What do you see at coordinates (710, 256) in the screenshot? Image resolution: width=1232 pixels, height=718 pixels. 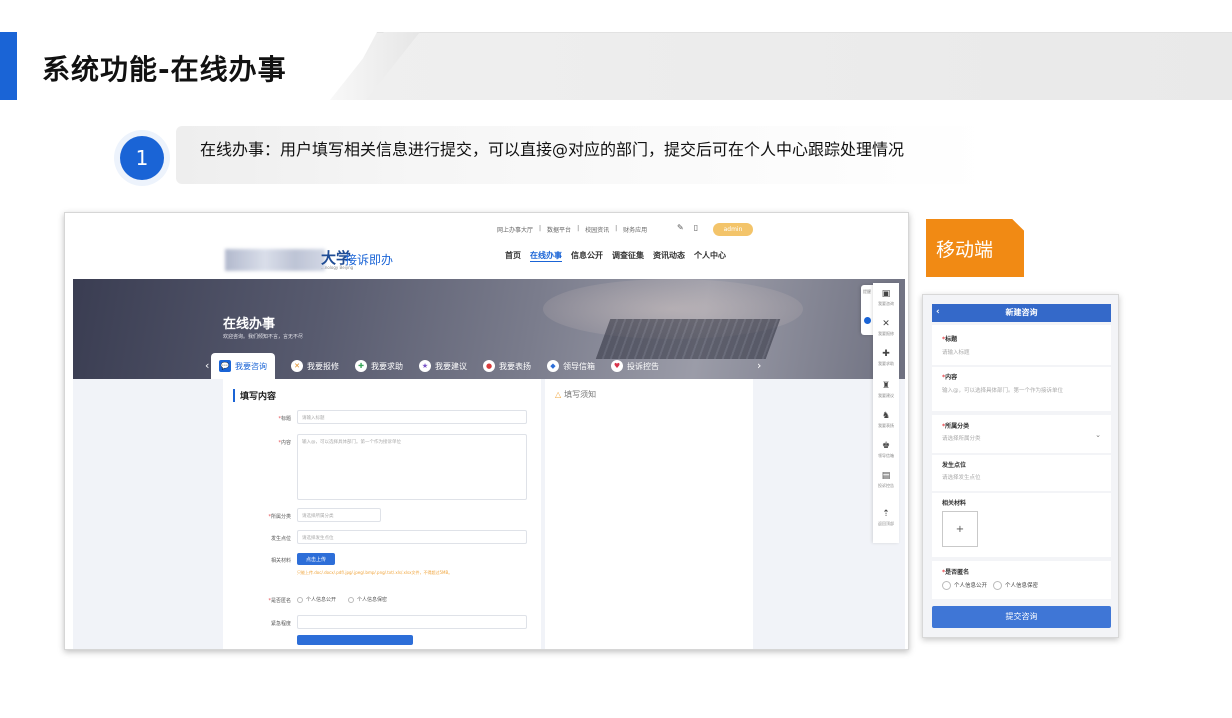 I see `nav-personal-center: 个人中心` at bounding box center [710, 256].